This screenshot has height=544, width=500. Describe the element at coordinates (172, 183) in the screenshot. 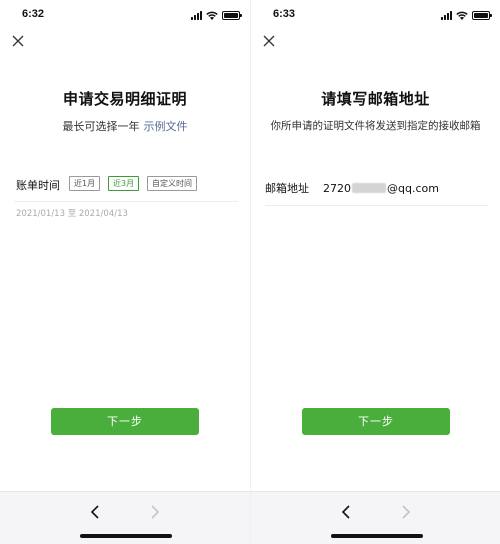

I see `chip-custom-time: 自定义时间` at that location.